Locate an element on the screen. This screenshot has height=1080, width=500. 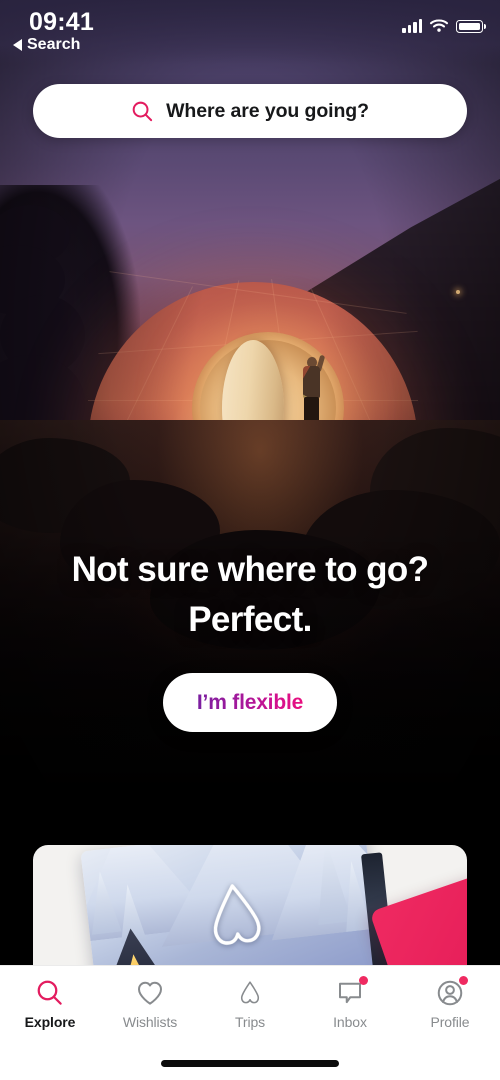
back-to-search-link: Search is located at coordinates (46, 45).